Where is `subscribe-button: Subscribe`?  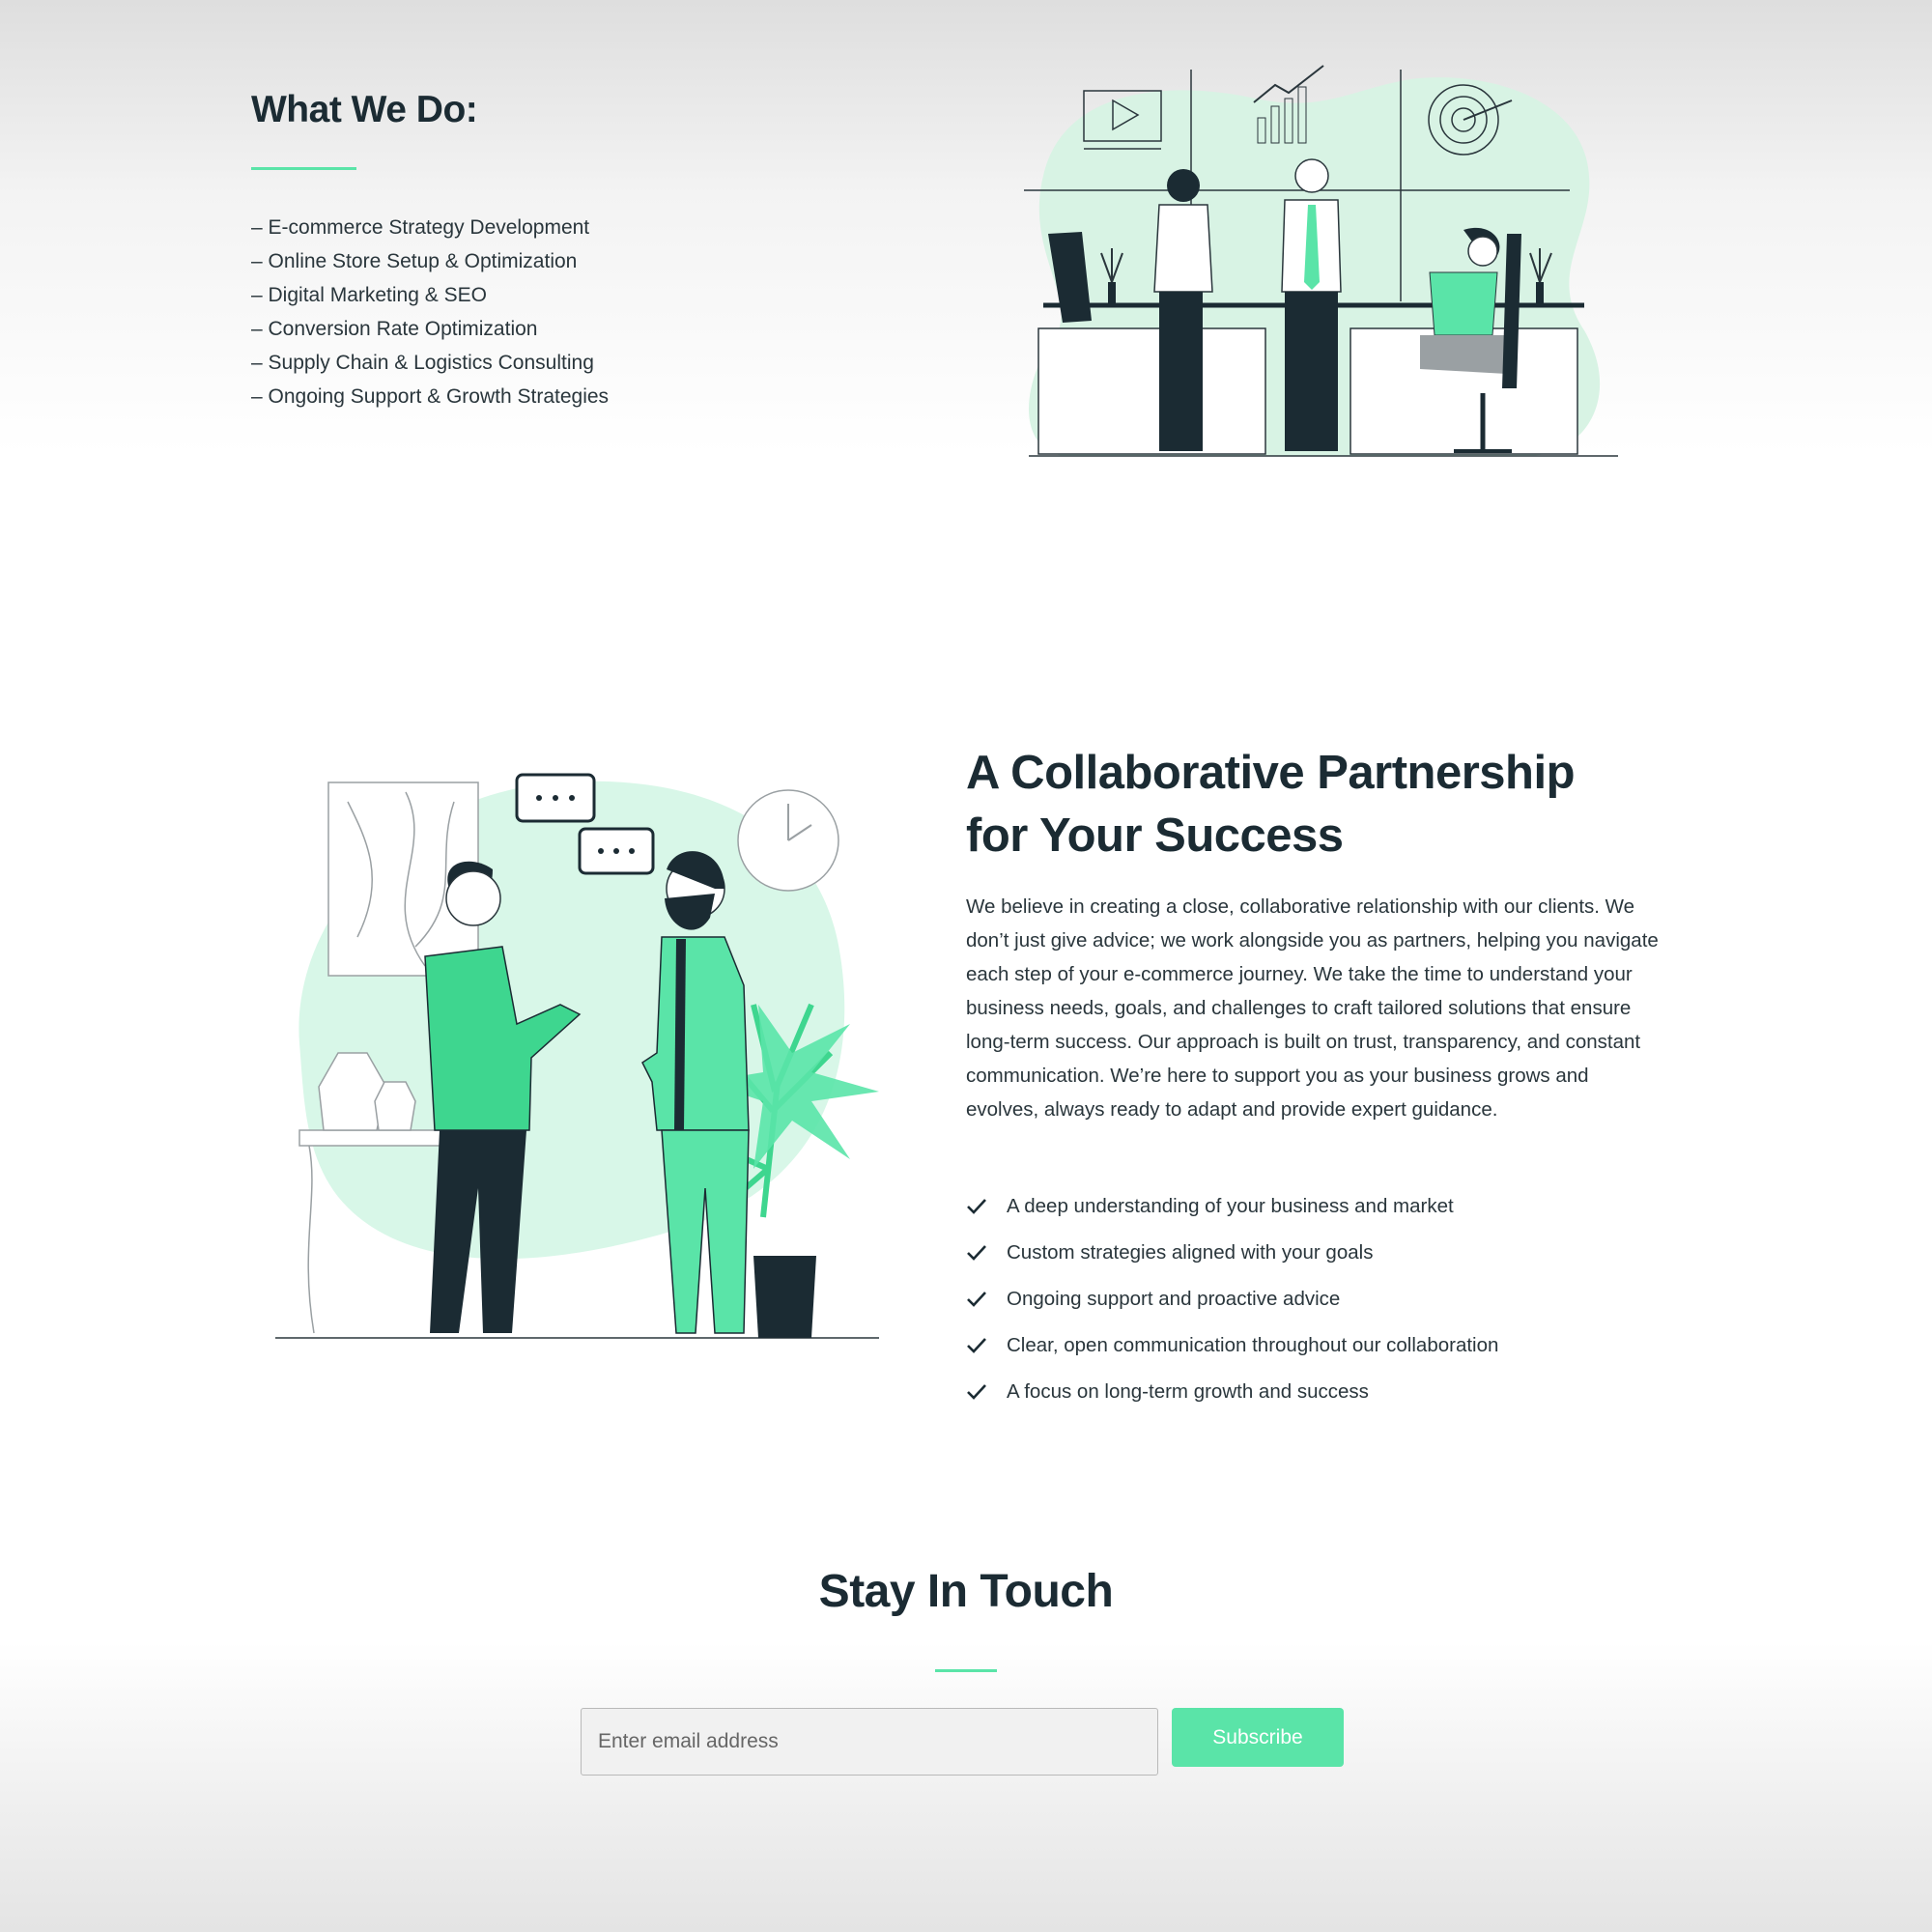
subscribe-button: Subscribe is located at coordinates (1258, 1737).